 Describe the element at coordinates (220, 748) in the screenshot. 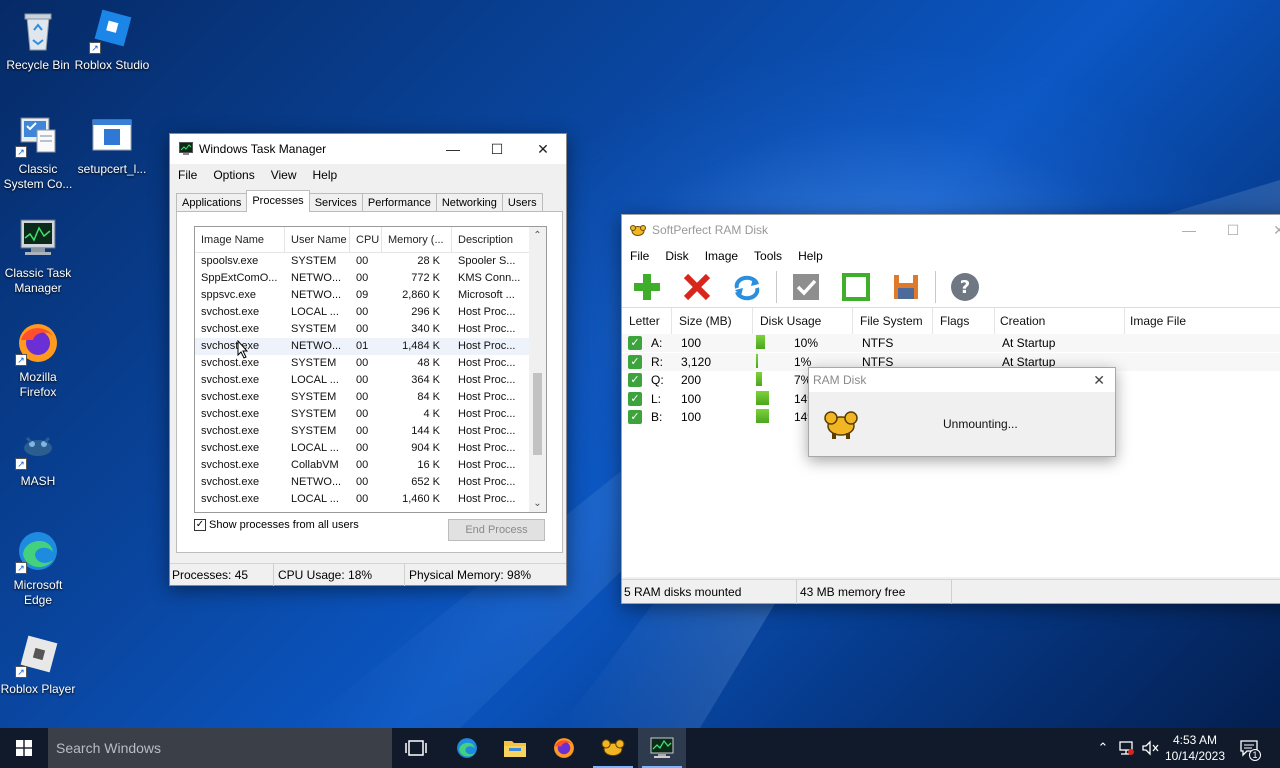

I see `taskbar-search-box: Search Windows` at that location.